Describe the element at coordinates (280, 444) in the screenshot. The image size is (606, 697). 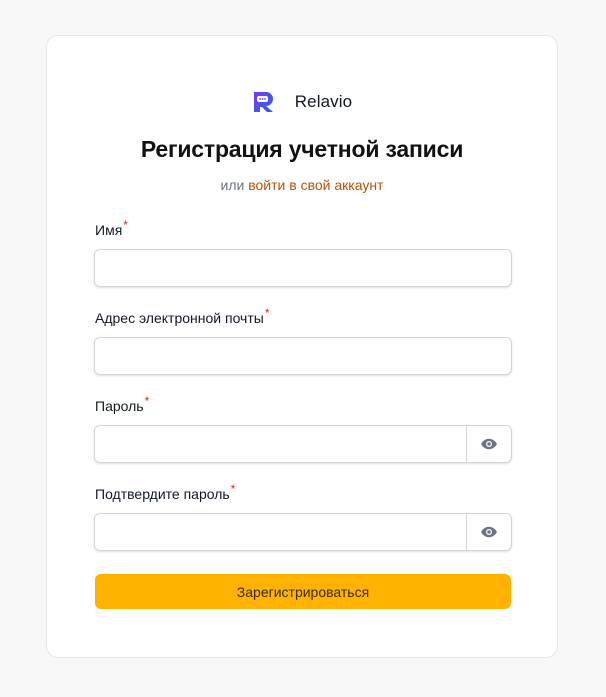
I see `password-input` at that location.